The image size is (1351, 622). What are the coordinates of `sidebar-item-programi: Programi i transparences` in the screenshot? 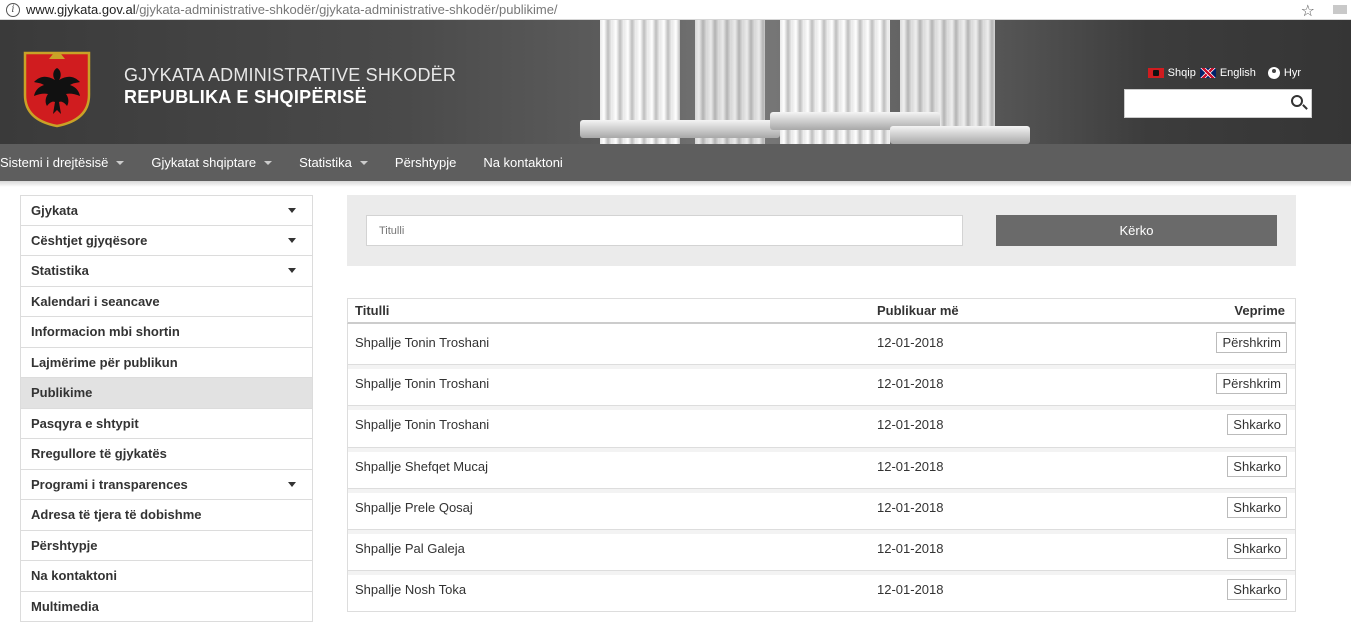 It's located at (166, 485).